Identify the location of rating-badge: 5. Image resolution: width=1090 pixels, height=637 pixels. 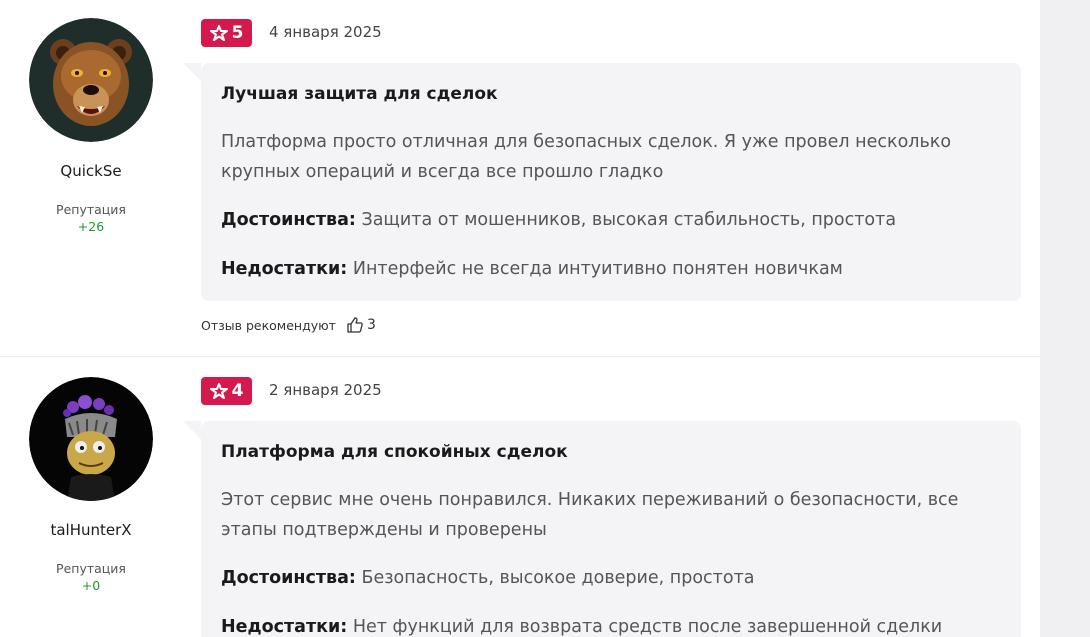
(226, 33).